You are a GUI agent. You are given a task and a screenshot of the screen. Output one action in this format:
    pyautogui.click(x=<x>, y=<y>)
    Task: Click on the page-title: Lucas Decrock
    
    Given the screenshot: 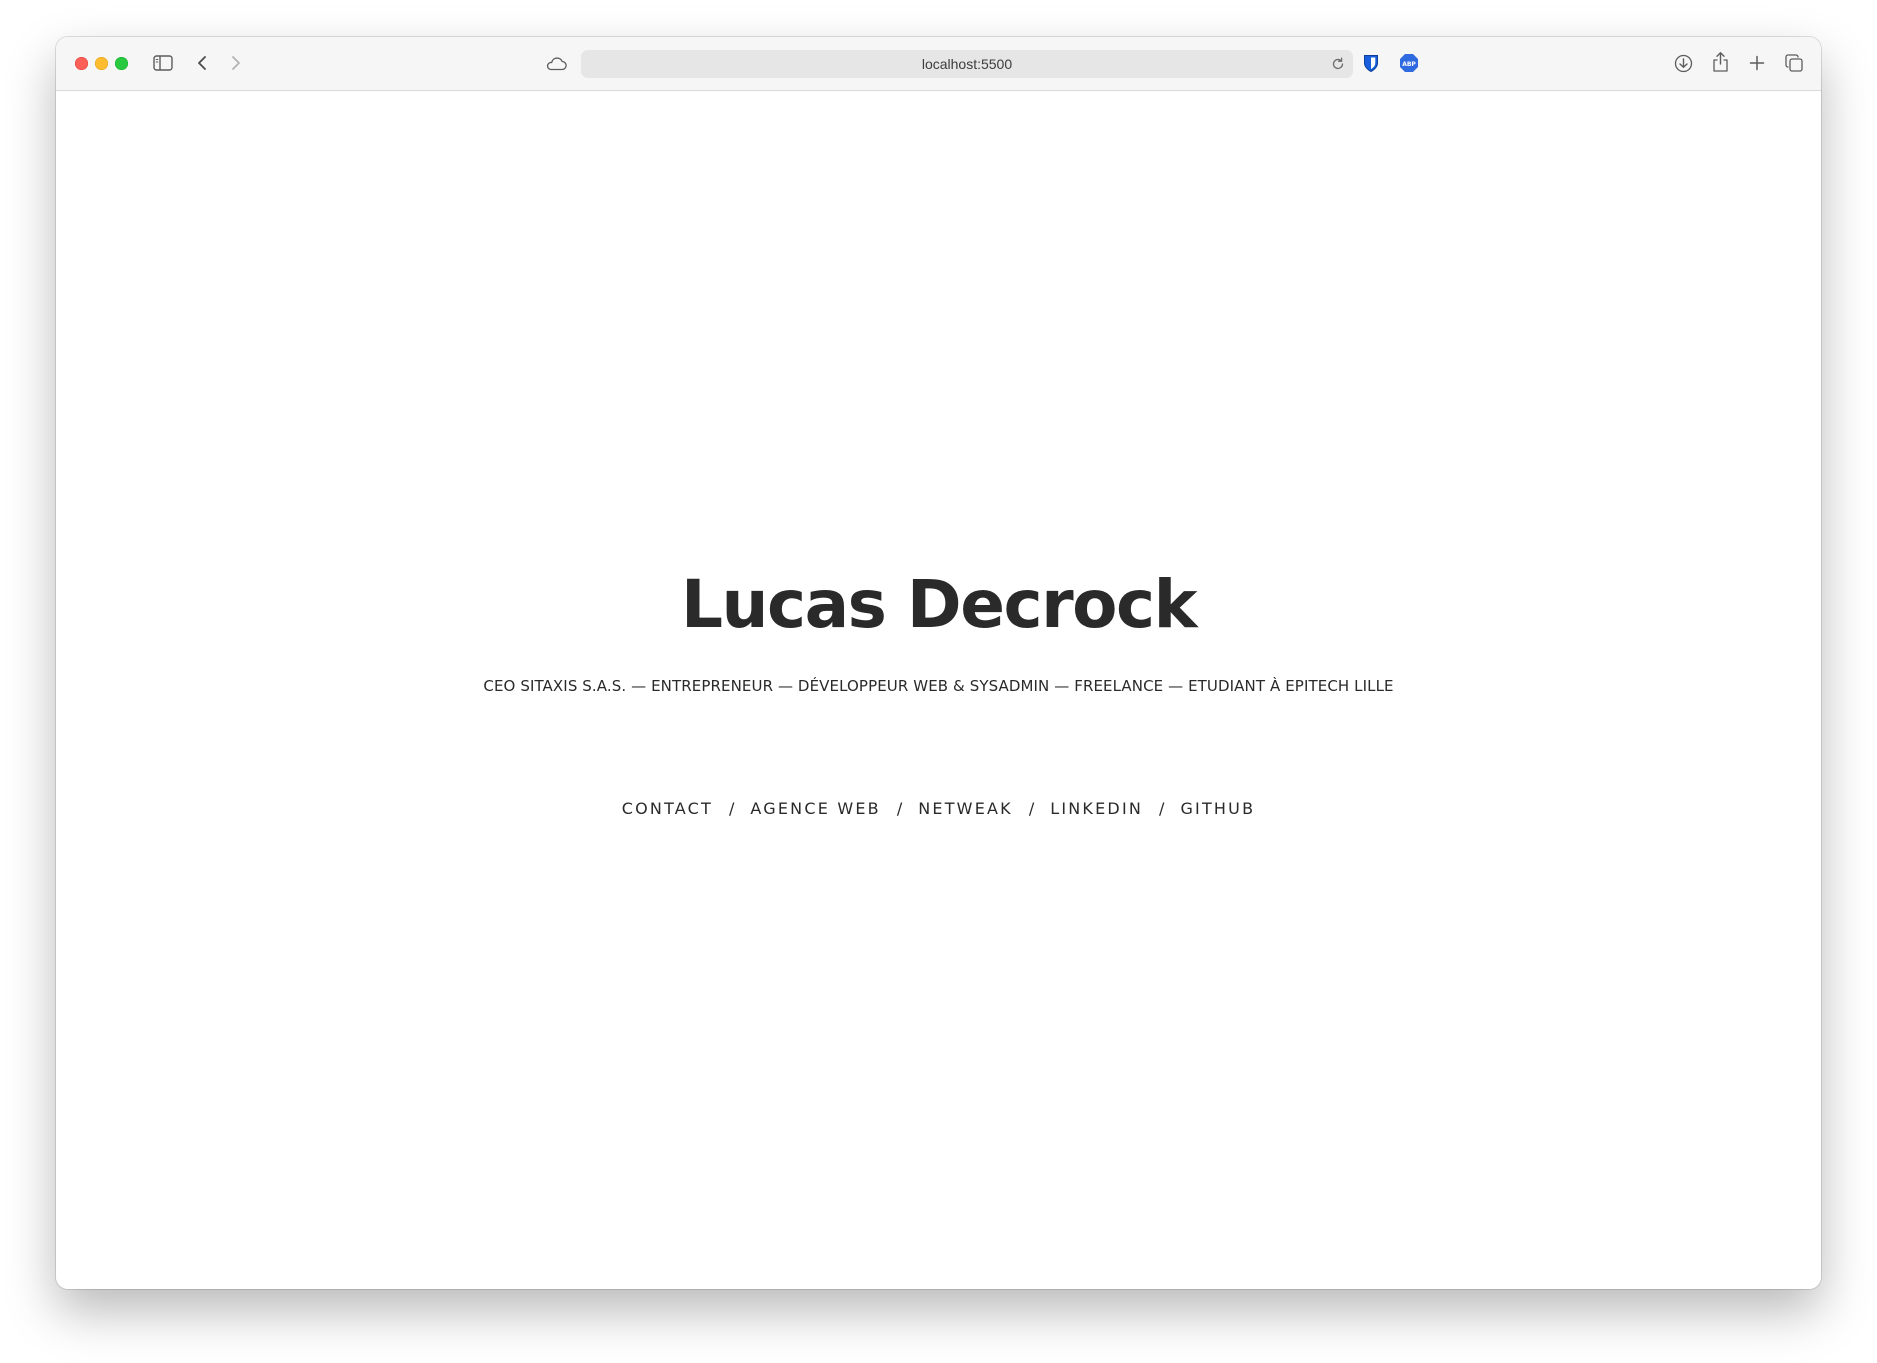 What is the action you would take?
    pyautogui.click(x=939, y=604)
    